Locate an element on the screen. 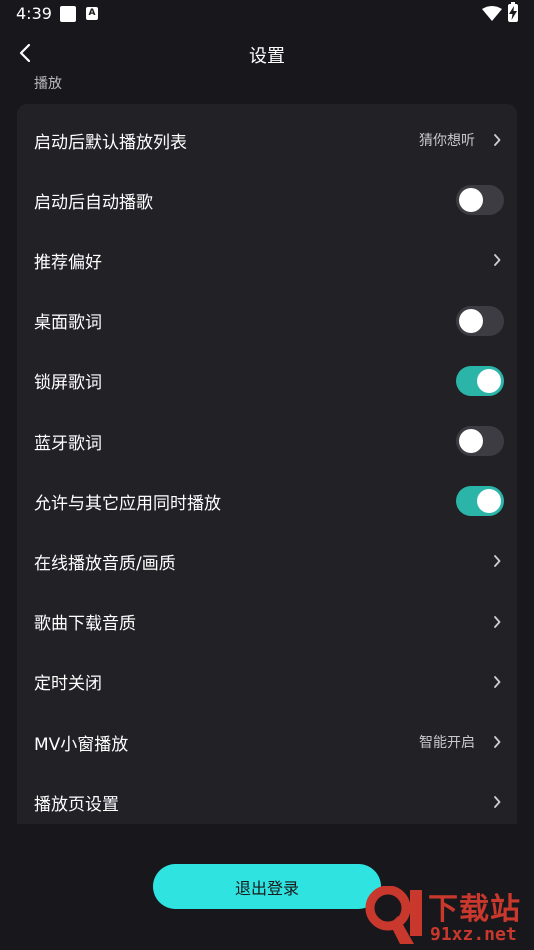 The width and height of the screenshot is (534, 950). settings-row-label: 播放页设置 is located at coordinates (76, 804).